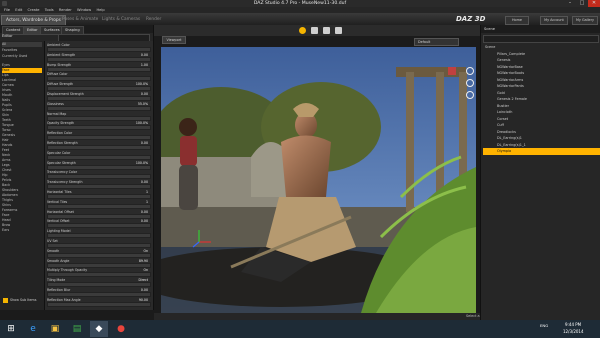 Image resolution: width=600 pixels, height=338 pixels. What do you see at coordinates (582, 3) in the screenshot?
I see `maximize-button: □` at bounding box center [582, 3].